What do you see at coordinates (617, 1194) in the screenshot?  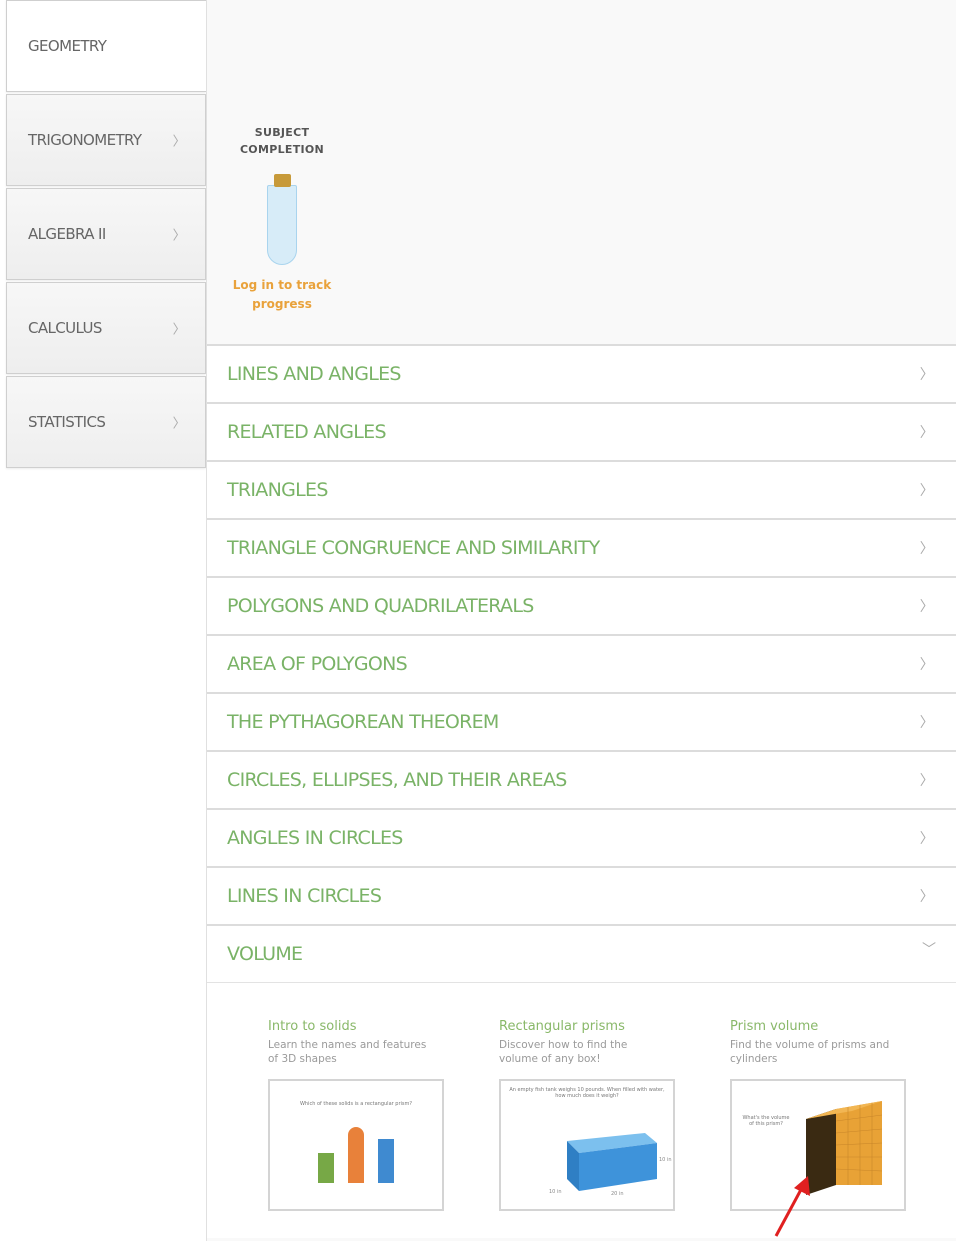 I see `dim-side-label: 20 in` at bounding box center [617, 1194].